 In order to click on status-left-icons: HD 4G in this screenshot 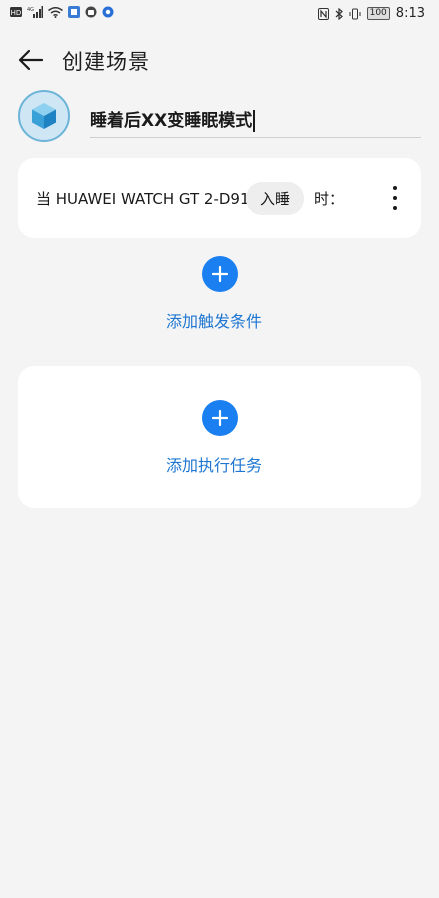, I will do `click(62, 12)`.